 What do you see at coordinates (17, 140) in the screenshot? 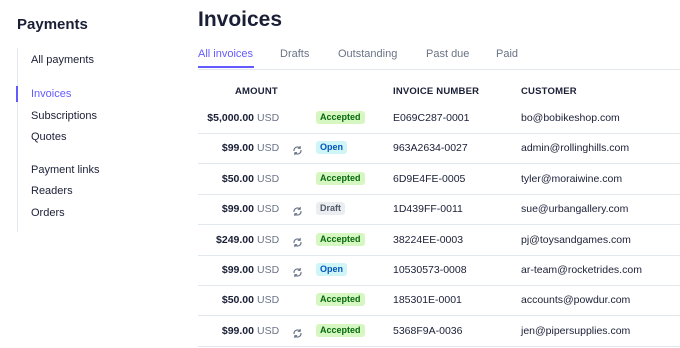
I see `sidebar-divider` at bounding box center [17, 140].